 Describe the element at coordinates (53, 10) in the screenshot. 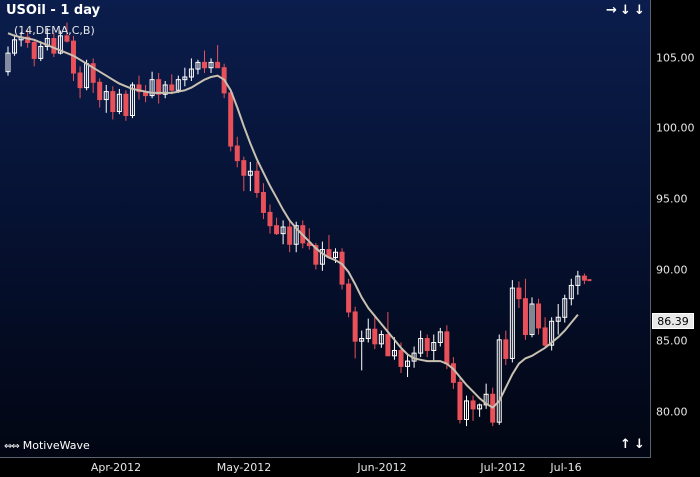

I see `chart-title: USOil - 1 day` at that location.